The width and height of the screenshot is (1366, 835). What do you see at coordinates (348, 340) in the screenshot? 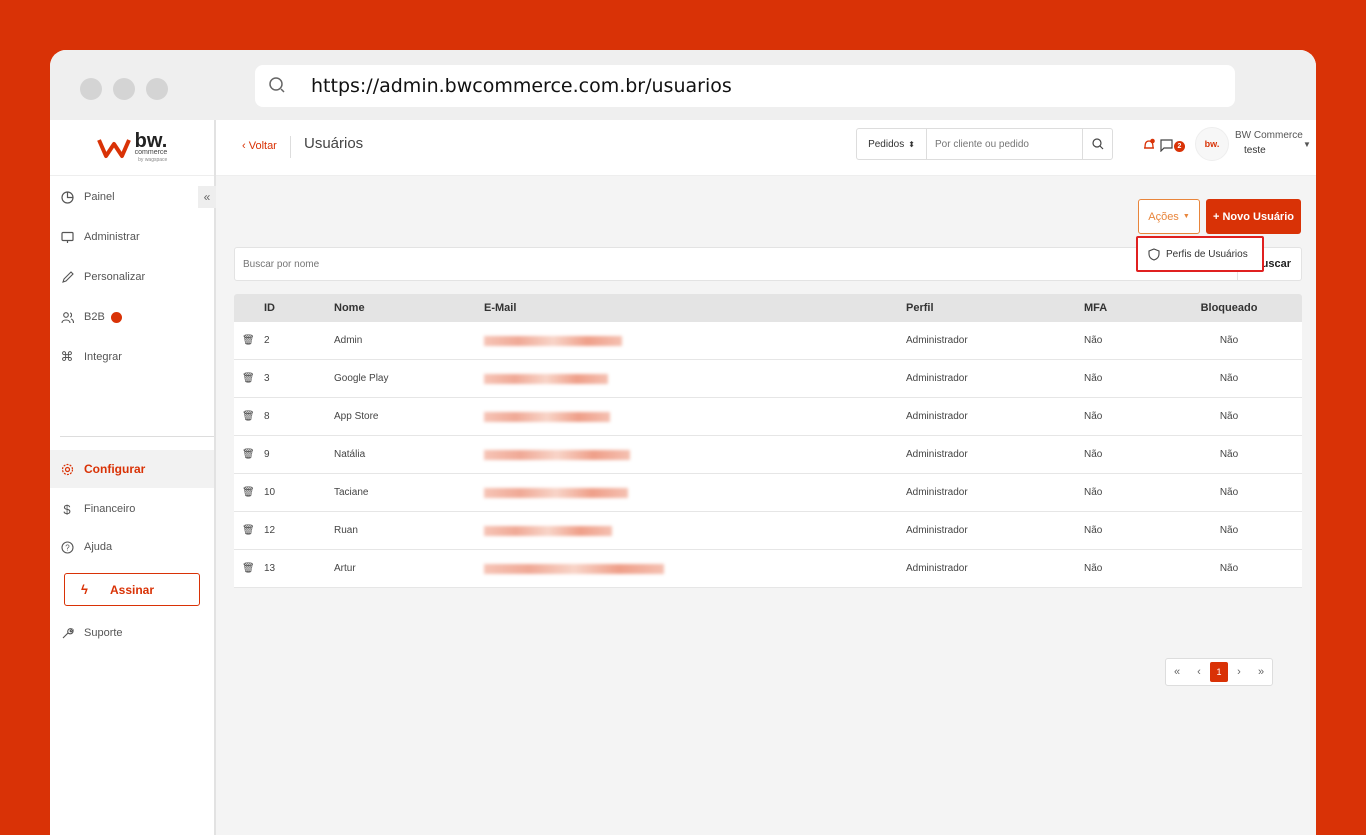
I see `cell-nome: Admin` at bounding box center [348, 340].